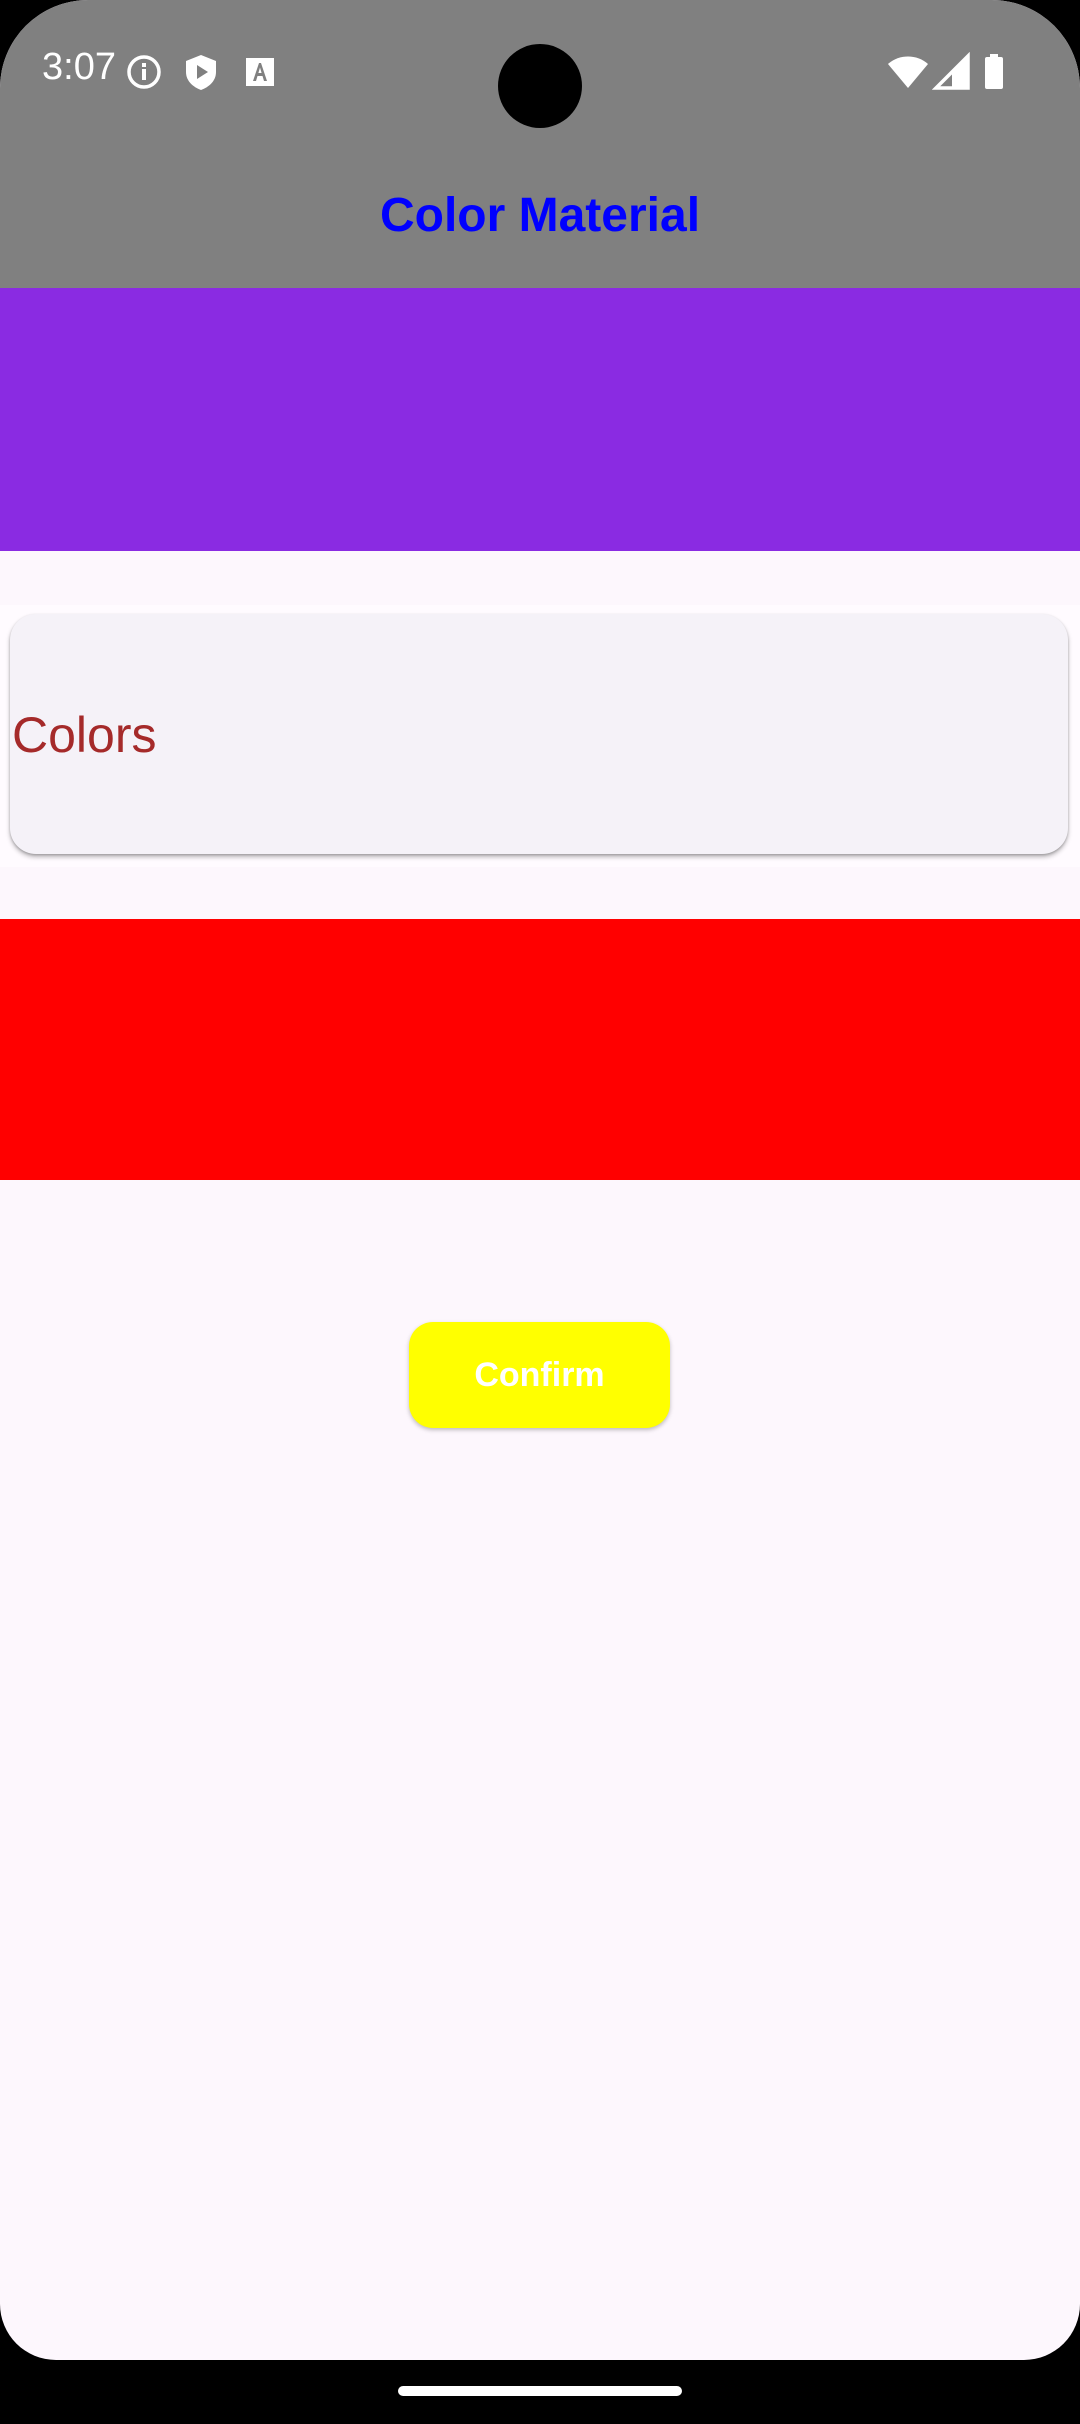  I want to click on font-icon, so click(260, 72).